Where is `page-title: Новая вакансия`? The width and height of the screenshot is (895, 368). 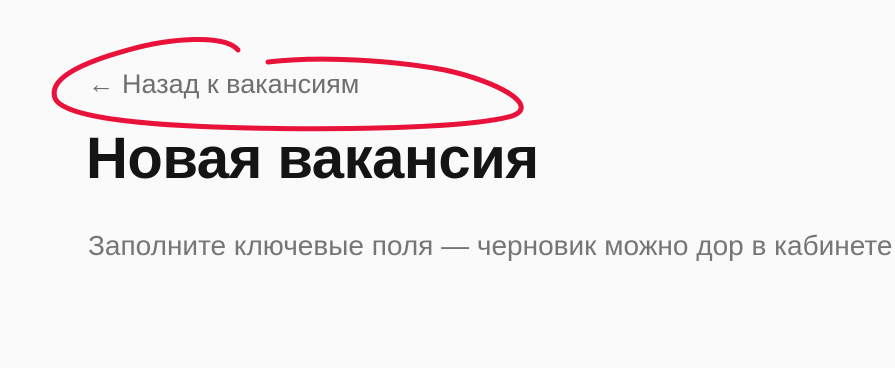
page-title: Новая вакансия is located at coordinates (312, 158).